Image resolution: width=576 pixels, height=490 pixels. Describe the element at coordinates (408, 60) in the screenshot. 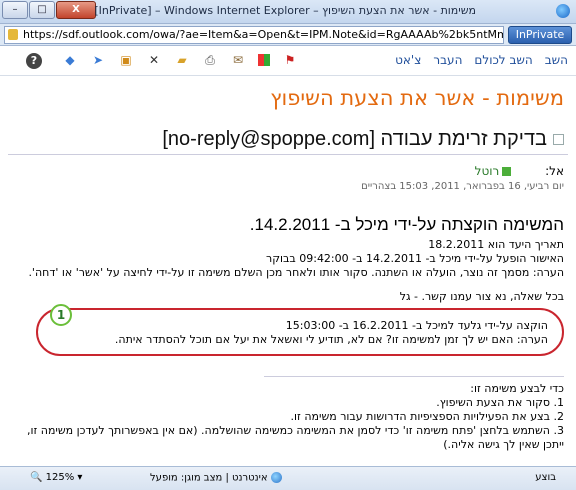

I see `chat-link: צ'אט` at that location.